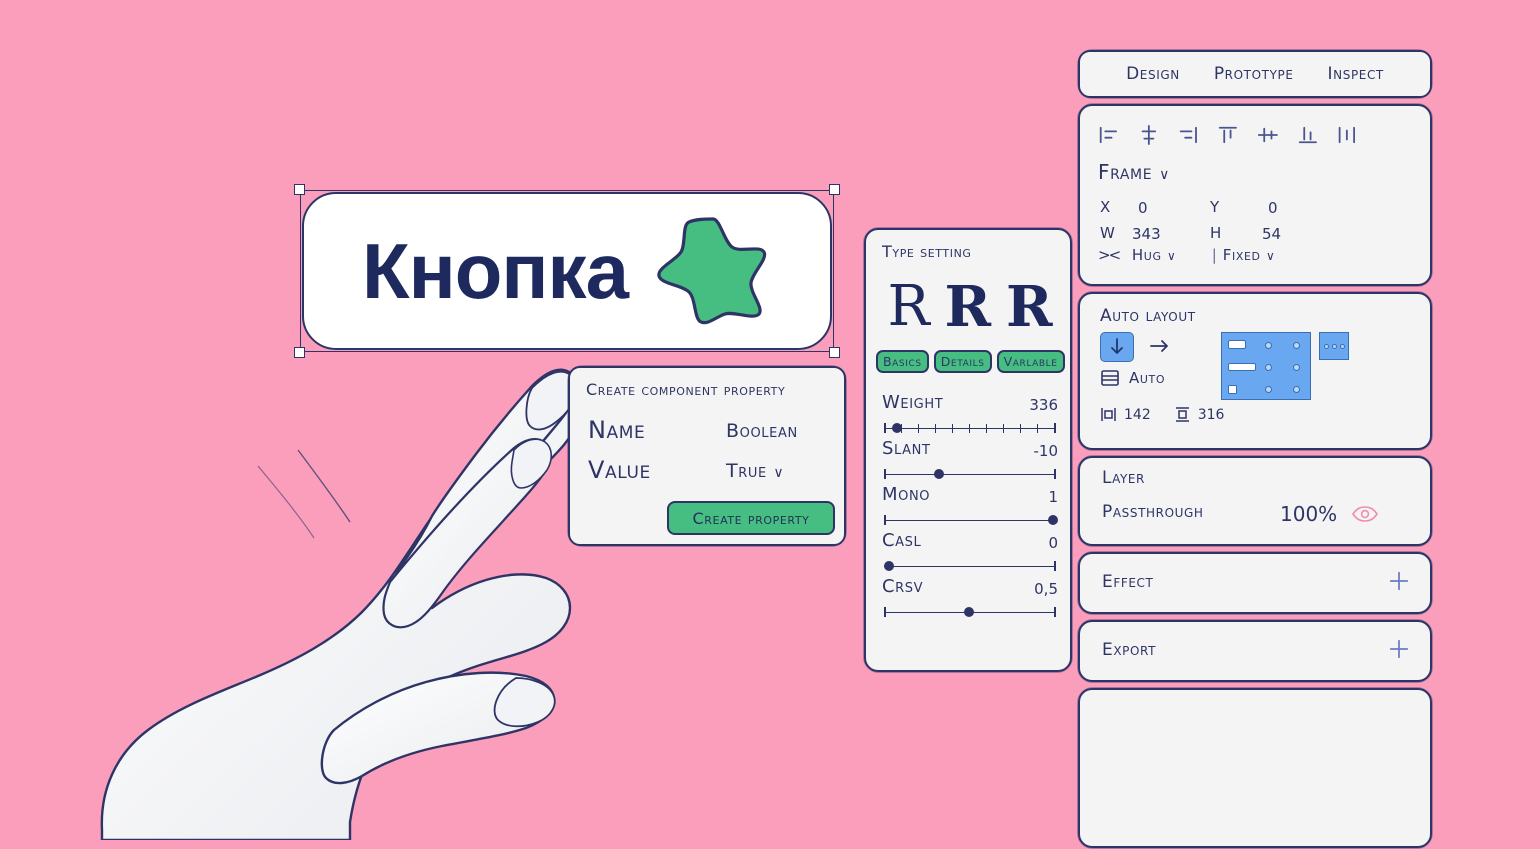  What do you see at coordinates (619, 470) in the screenshot?
I see `field-label-value: Value` at bounding box center [619, 470].